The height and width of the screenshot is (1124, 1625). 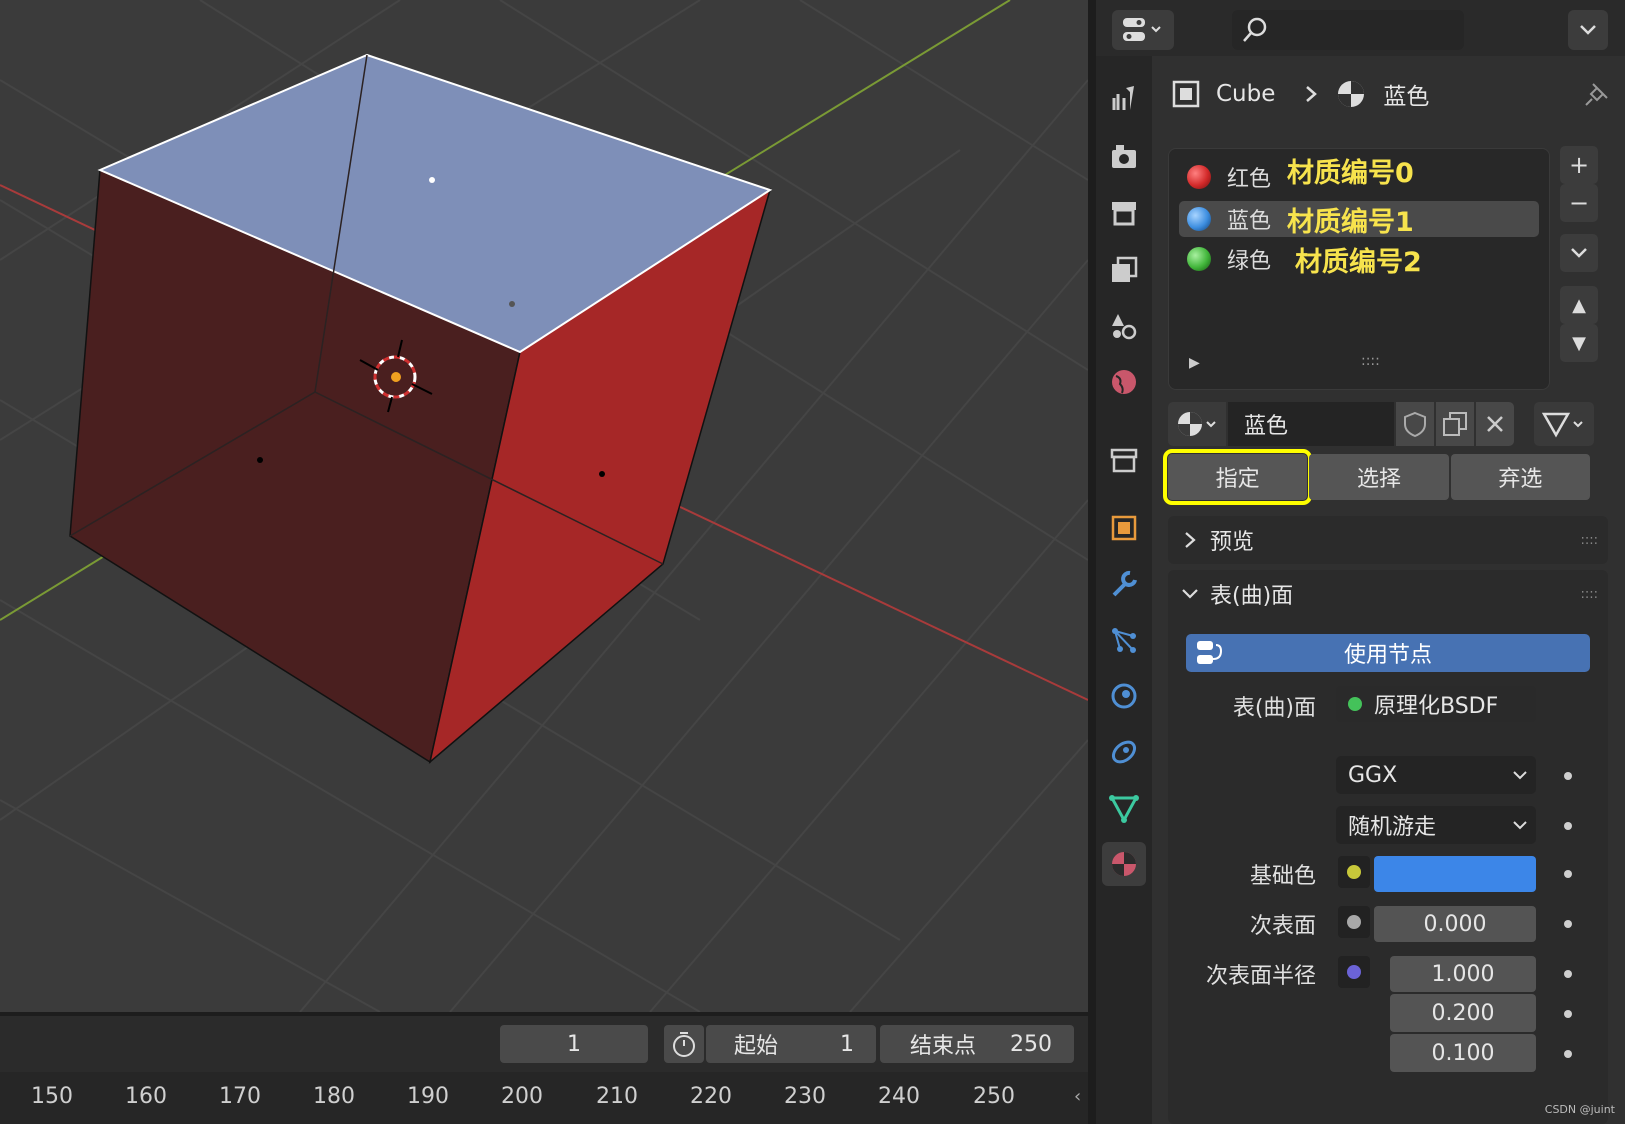 What do you see at coordinates (1124, 584) in the screenshot?
I see `tab-modifiers` at bounding box center [1124, 584].